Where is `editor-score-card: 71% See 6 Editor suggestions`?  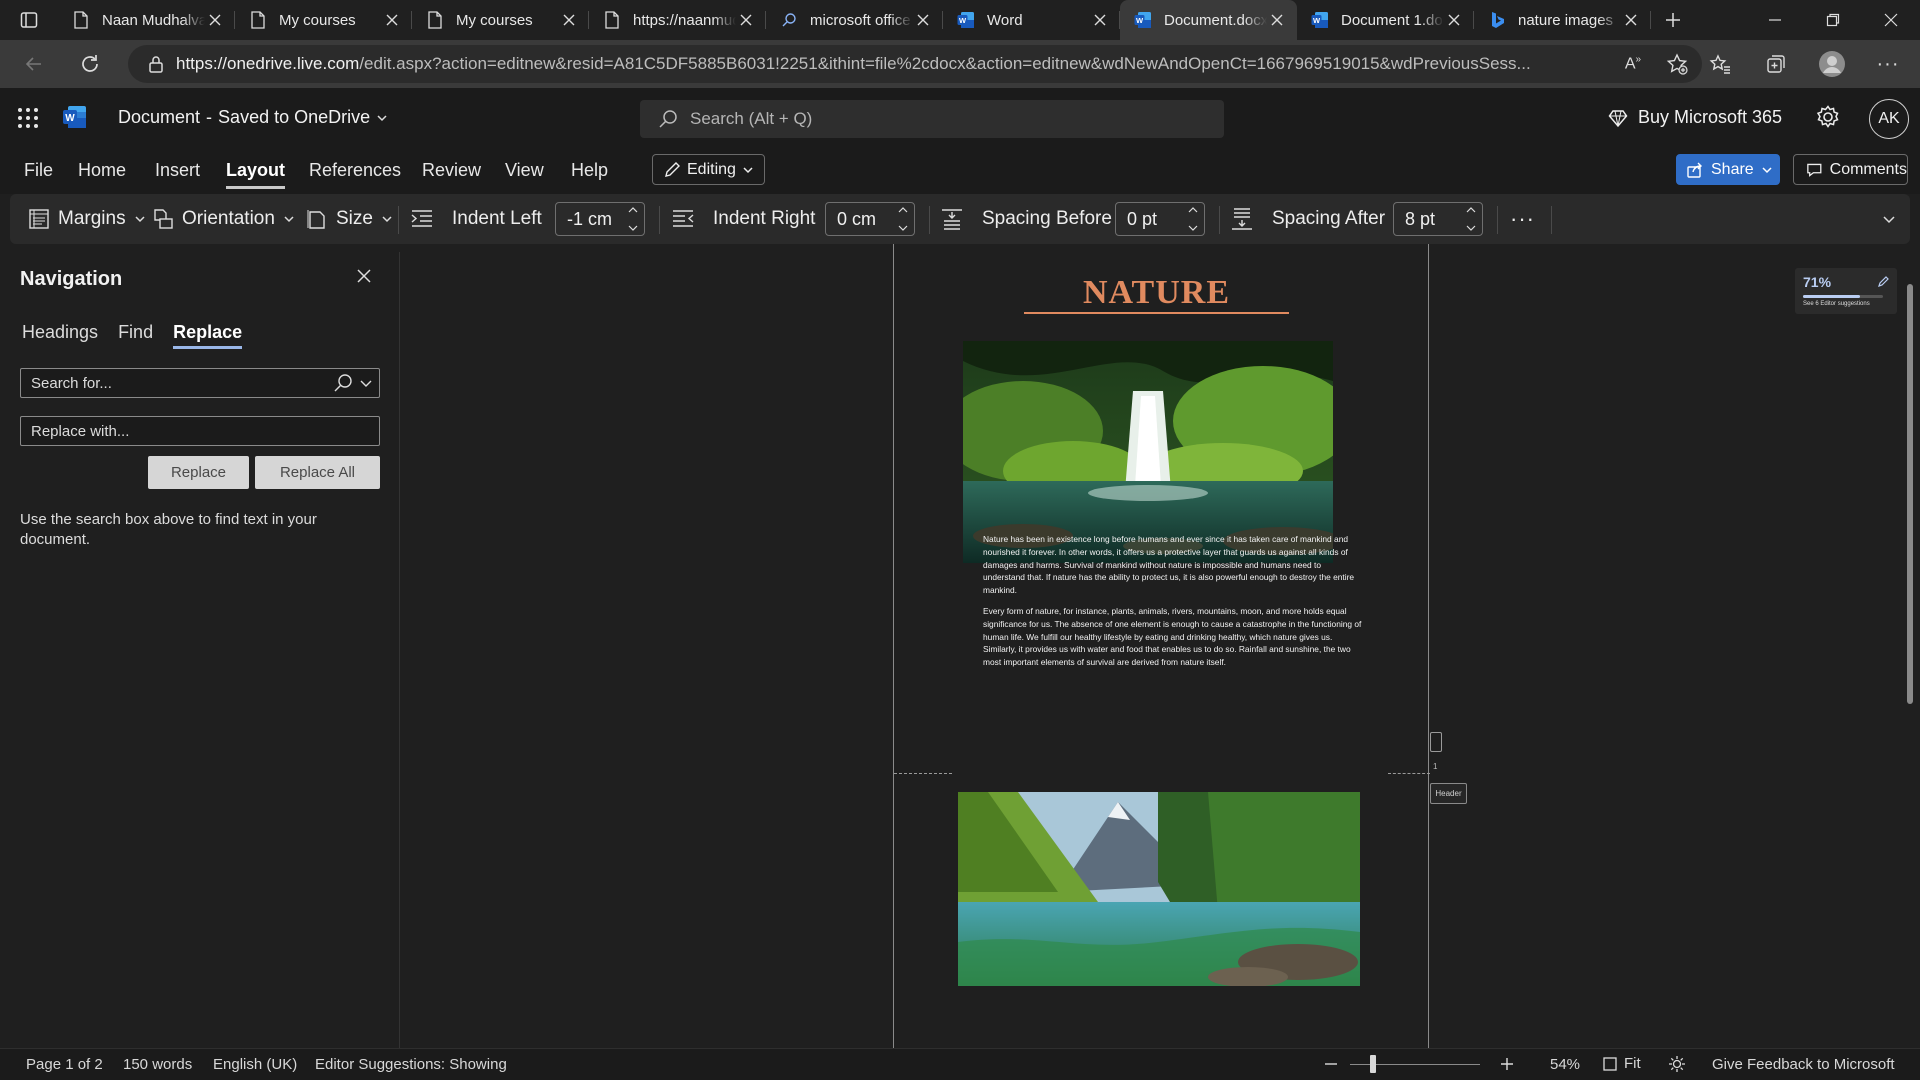
editor-score-card: 71% See 6 Editor suggestions is located at coordinates (1846, 291).